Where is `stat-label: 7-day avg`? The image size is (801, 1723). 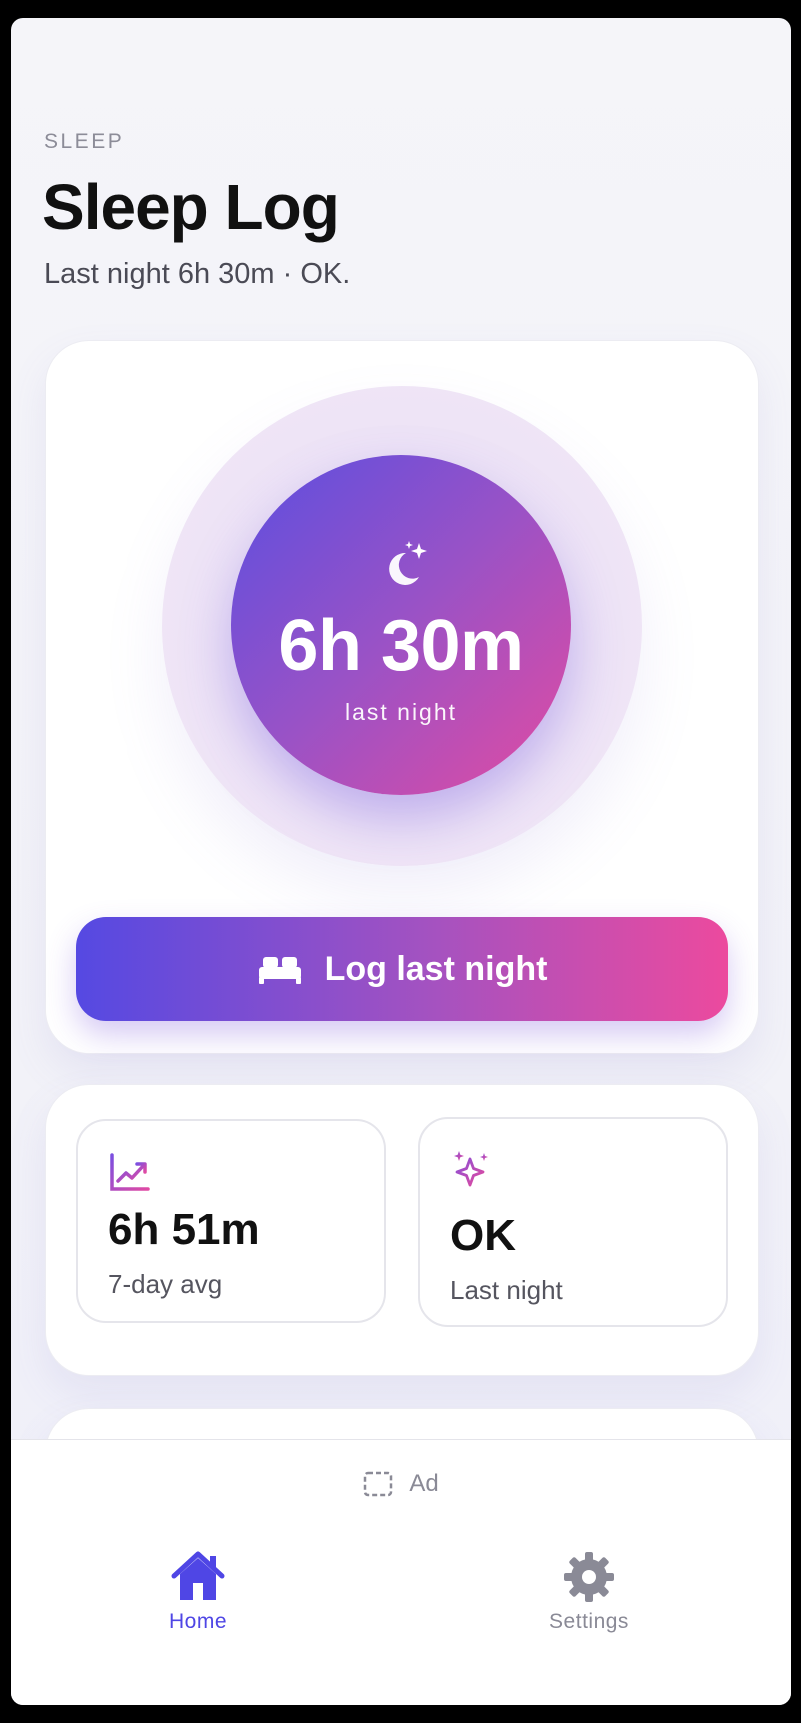
stat-label: 7-day avg is located at coordinates (165, 1284).